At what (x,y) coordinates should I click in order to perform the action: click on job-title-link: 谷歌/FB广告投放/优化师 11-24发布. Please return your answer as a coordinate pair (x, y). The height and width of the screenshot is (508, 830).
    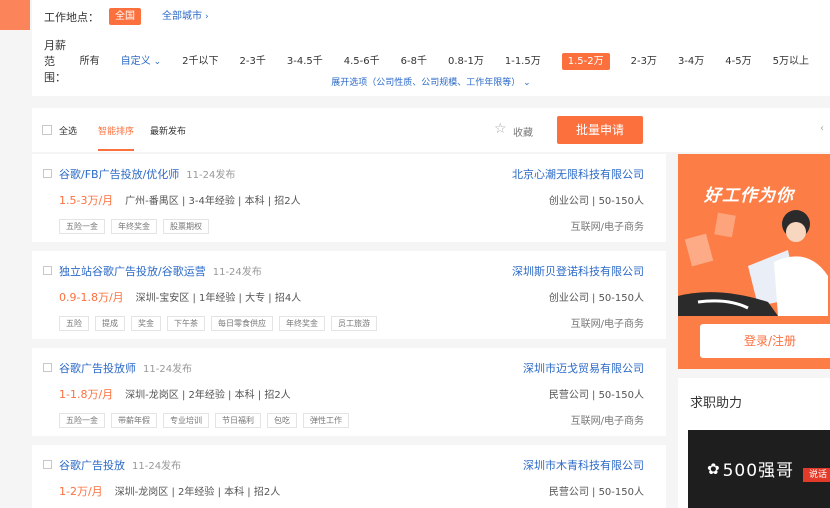
    Looking at the image, I should click on (147, 174).